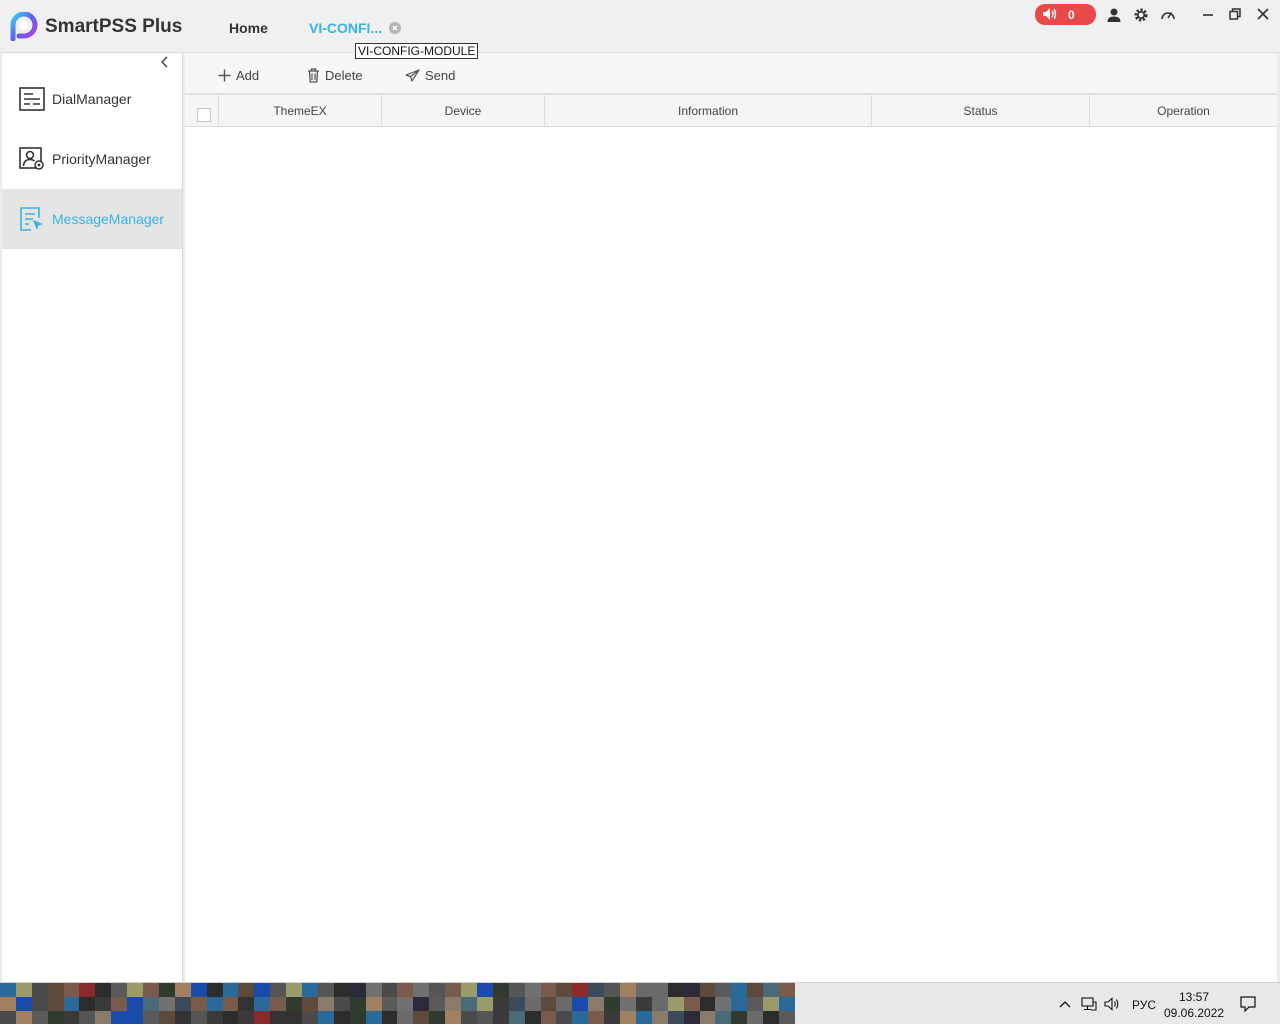 The width and height of the screenshot is (1280, 1024). What do you see at coordinates (224, 75) in the screenshot?
I see `plus-icon` at bounding box center [224, 75].